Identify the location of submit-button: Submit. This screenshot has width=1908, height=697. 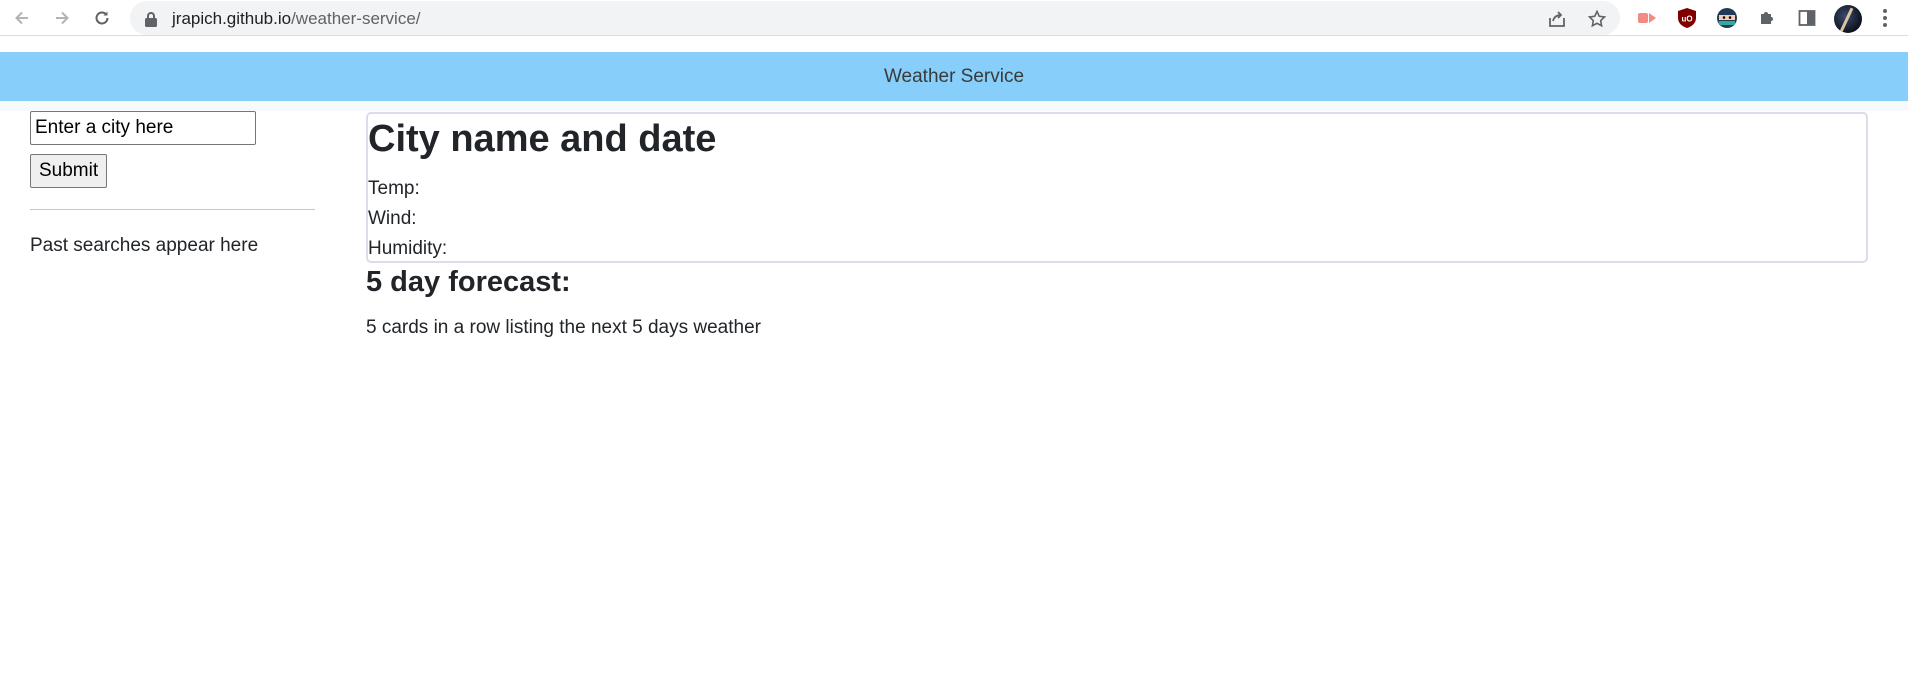
(69, 171).